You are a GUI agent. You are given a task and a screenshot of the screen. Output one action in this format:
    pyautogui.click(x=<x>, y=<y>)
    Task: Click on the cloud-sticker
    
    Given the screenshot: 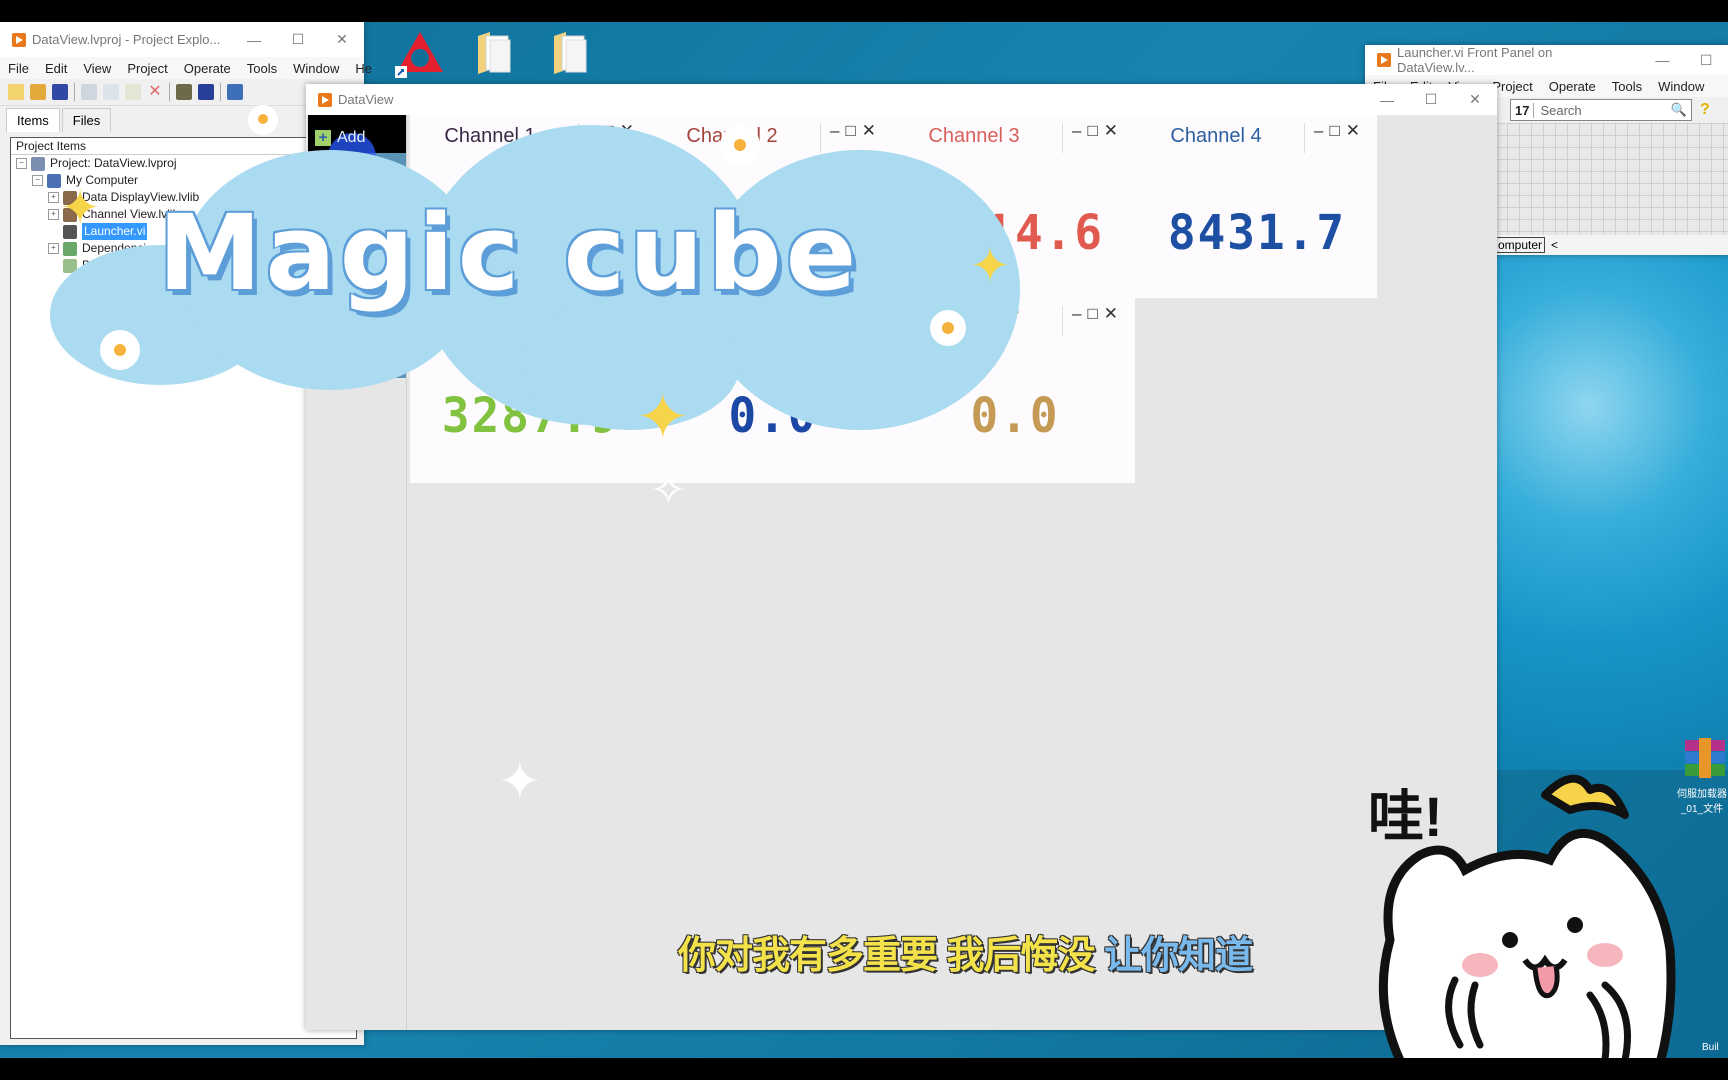 What is the action you would take?
    pyautogui.click(x=630, y=365)
    